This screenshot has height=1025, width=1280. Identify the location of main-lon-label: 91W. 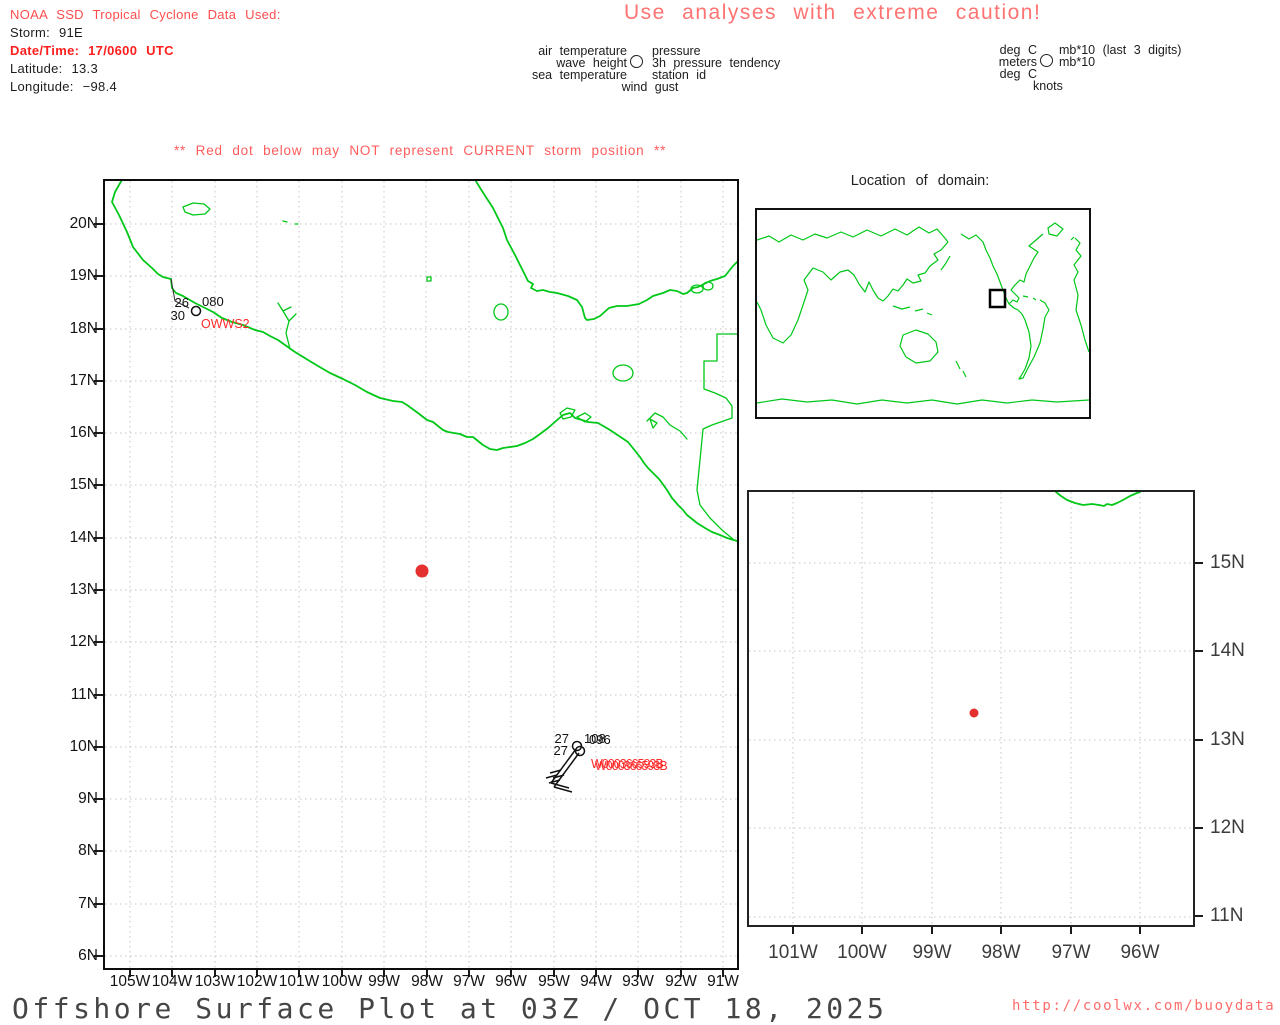
(723, 981).